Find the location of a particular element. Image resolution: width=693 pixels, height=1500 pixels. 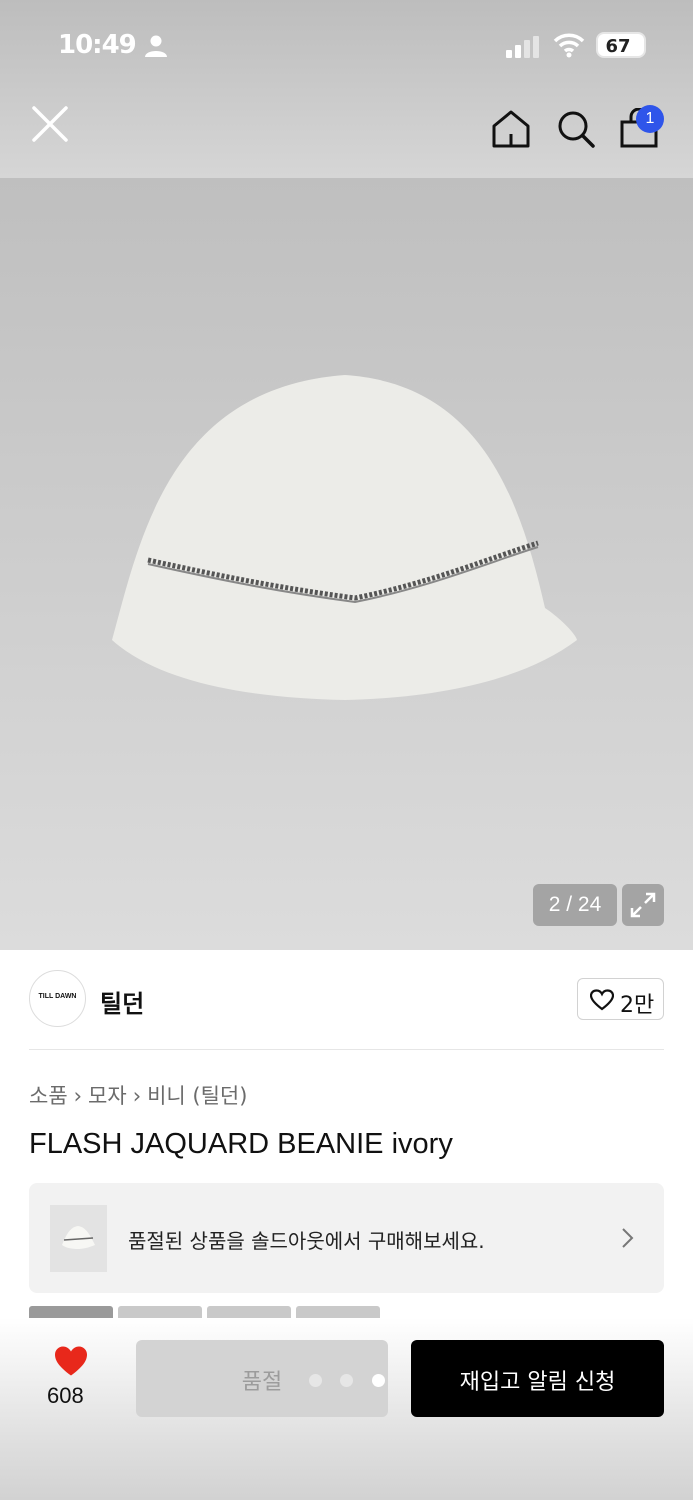

brand-logo-text: TILL DAWN is located at coordinates (57, 996).